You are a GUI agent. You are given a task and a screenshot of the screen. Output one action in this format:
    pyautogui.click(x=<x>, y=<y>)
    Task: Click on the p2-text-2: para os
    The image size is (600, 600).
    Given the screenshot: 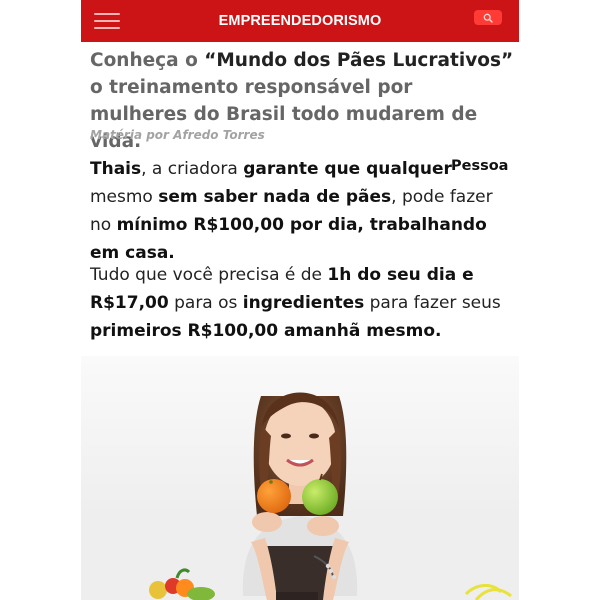 What is the action you would take?
    pyautogui.click(x=205, y=303)
    